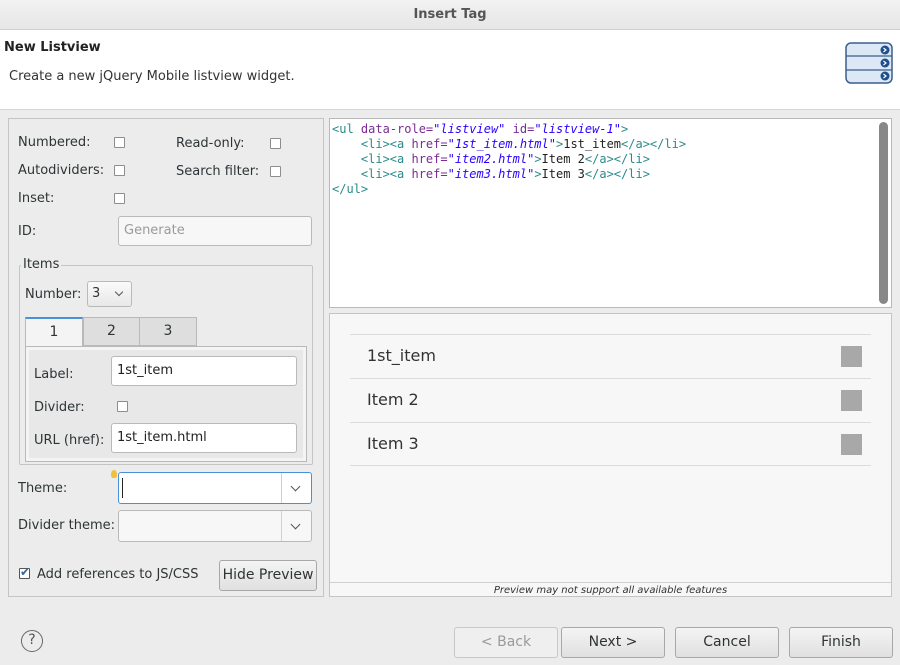 This screenshot has height=665, width=900. I want to click on code-token: Item 2, so click(563, 159).